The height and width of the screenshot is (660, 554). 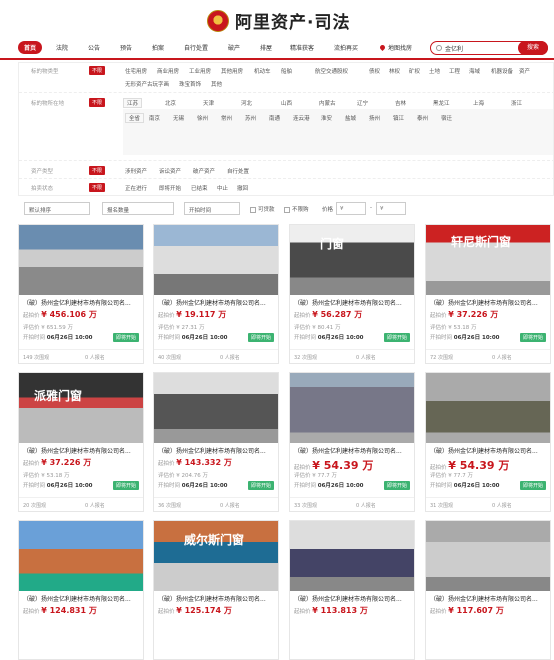 What do you see at coordinates (454, 48) in the screenshot?
I see `search-input: 金亿利` at bounding box center [454, 48].